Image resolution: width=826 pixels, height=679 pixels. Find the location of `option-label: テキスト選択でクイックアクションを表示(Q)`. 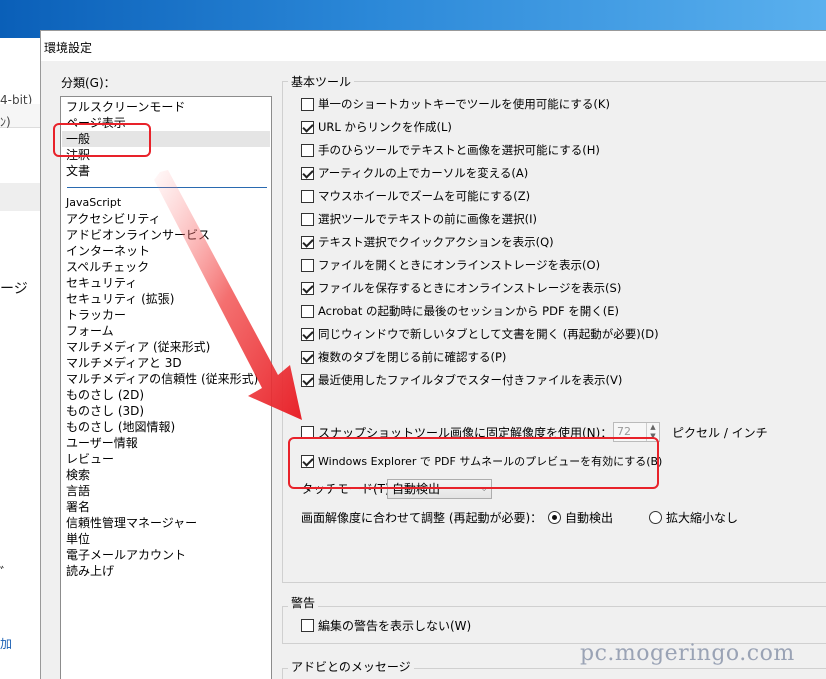

option-label: テキスト選択でクイックアクションを表示(Q) is located at coordinates (436, 242).